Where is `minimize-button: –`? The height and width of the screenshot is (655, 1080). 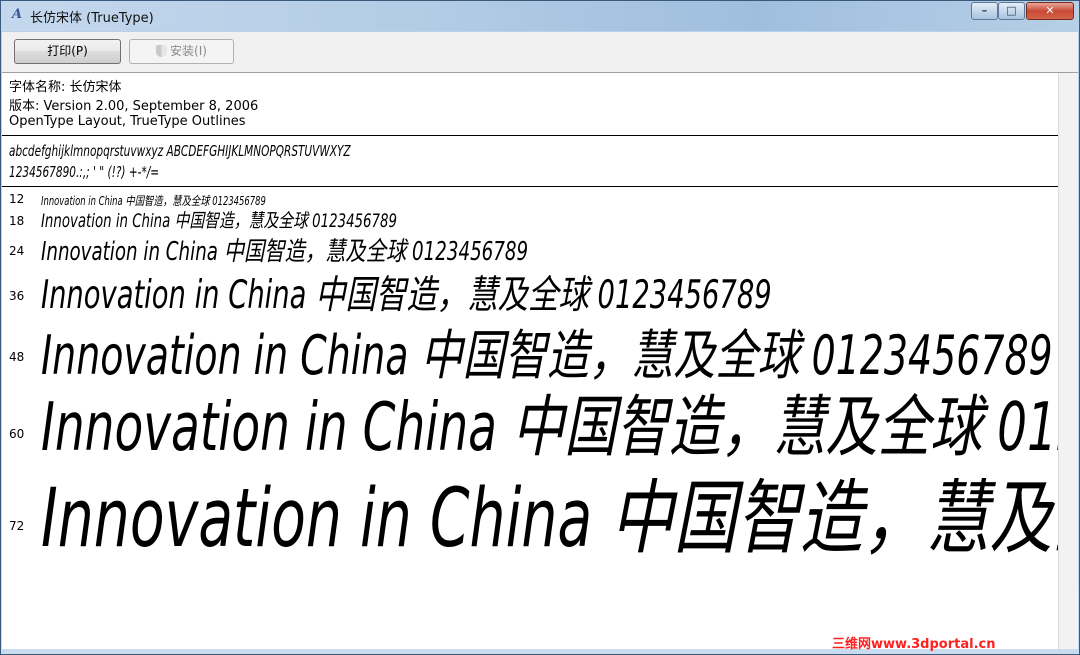 minimize-button: – is located at coordinates (984, 11).